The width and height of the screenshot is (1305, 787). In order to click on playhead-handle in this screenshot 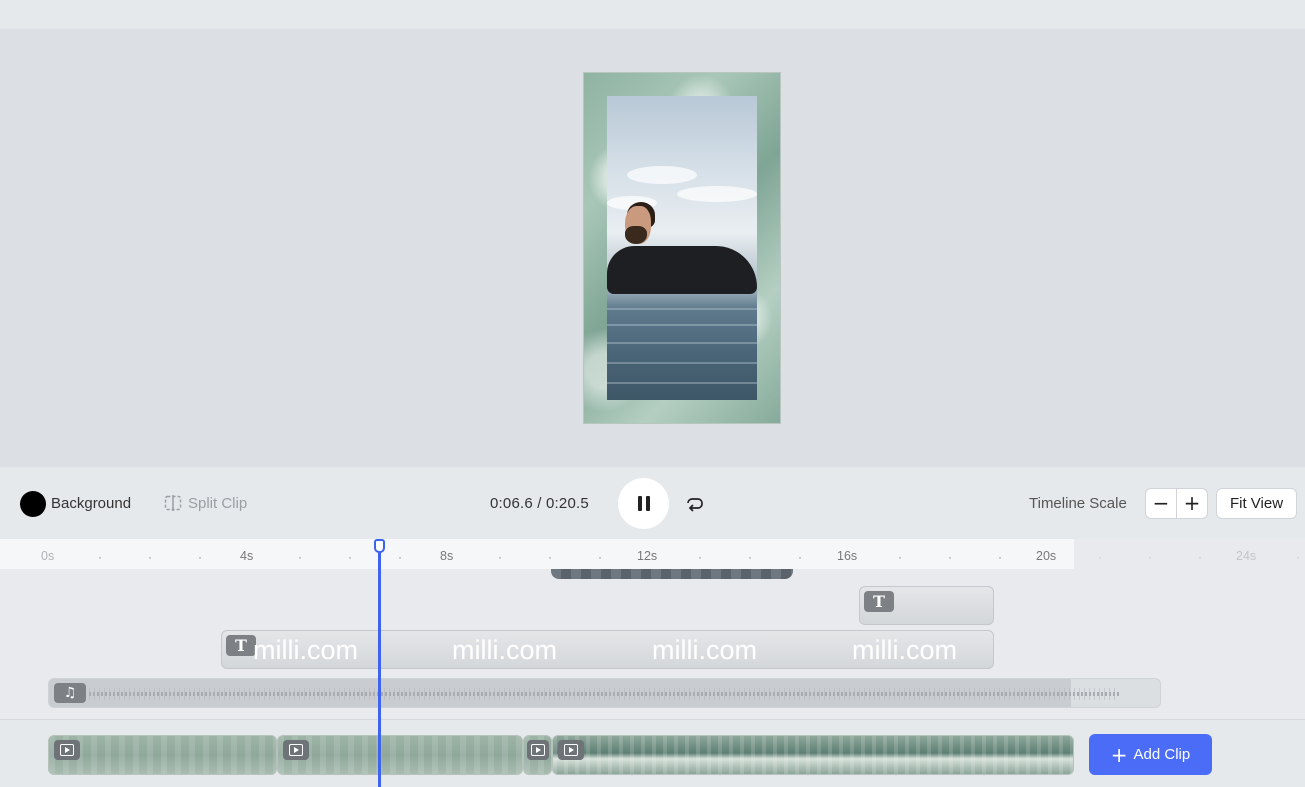, I will do `click(379, 546)`.